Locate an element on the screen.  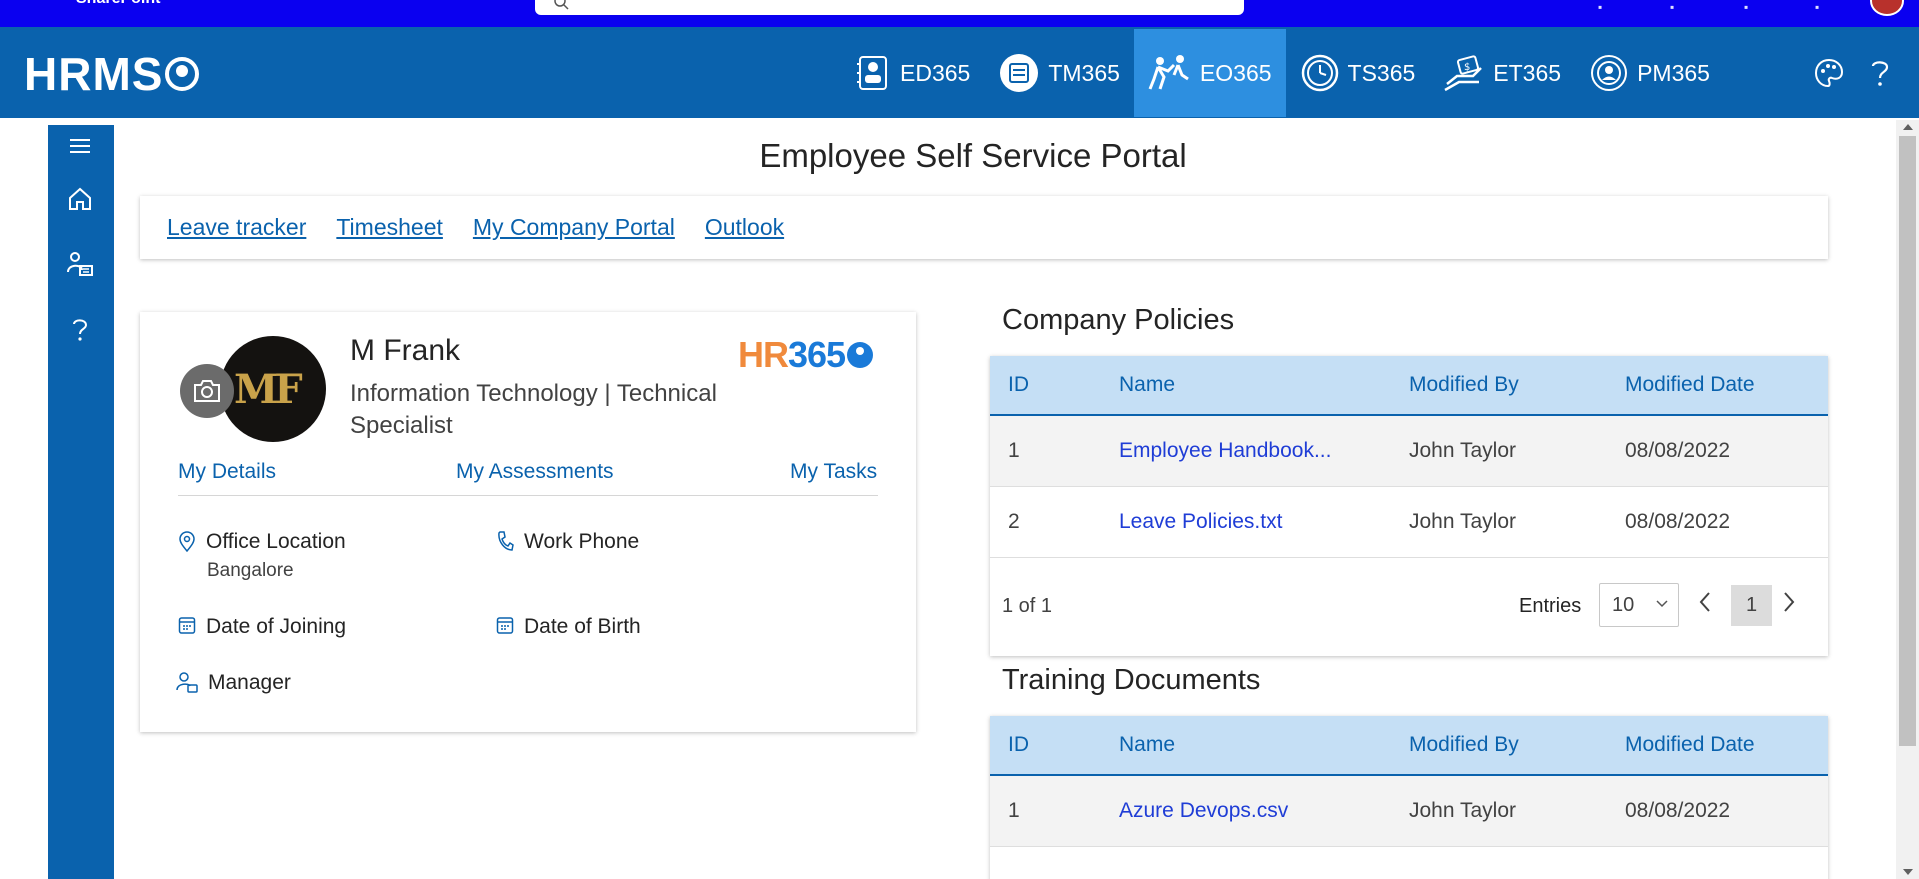
camera-icon is located at coordinates (207, 391).